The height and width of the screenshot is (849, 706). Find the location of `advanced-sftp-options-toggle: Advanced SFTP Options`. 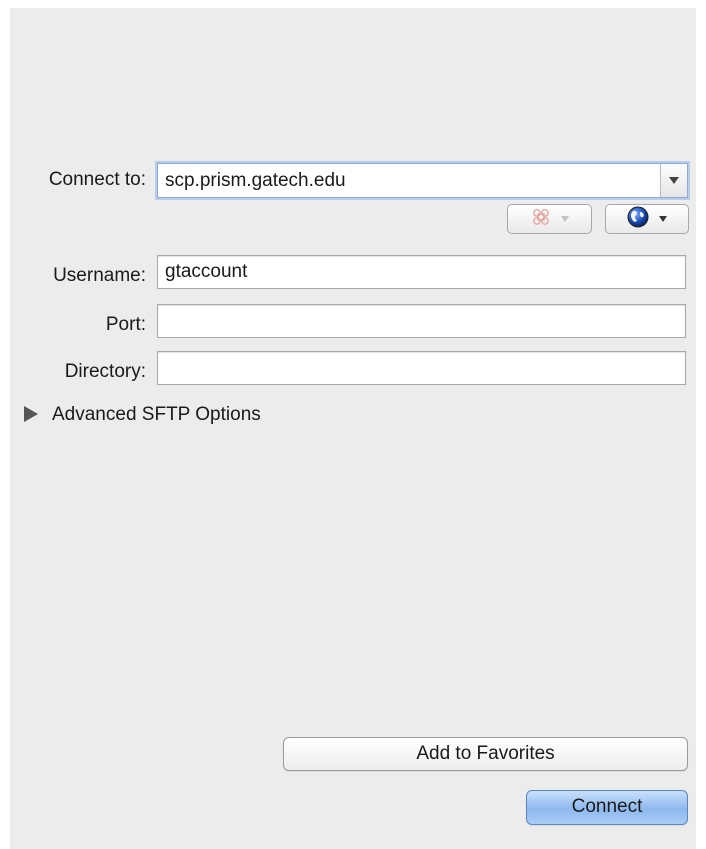

advanced-sftp-options-toggle: Advanced SFTP Options is located at coordinates (156, 415).